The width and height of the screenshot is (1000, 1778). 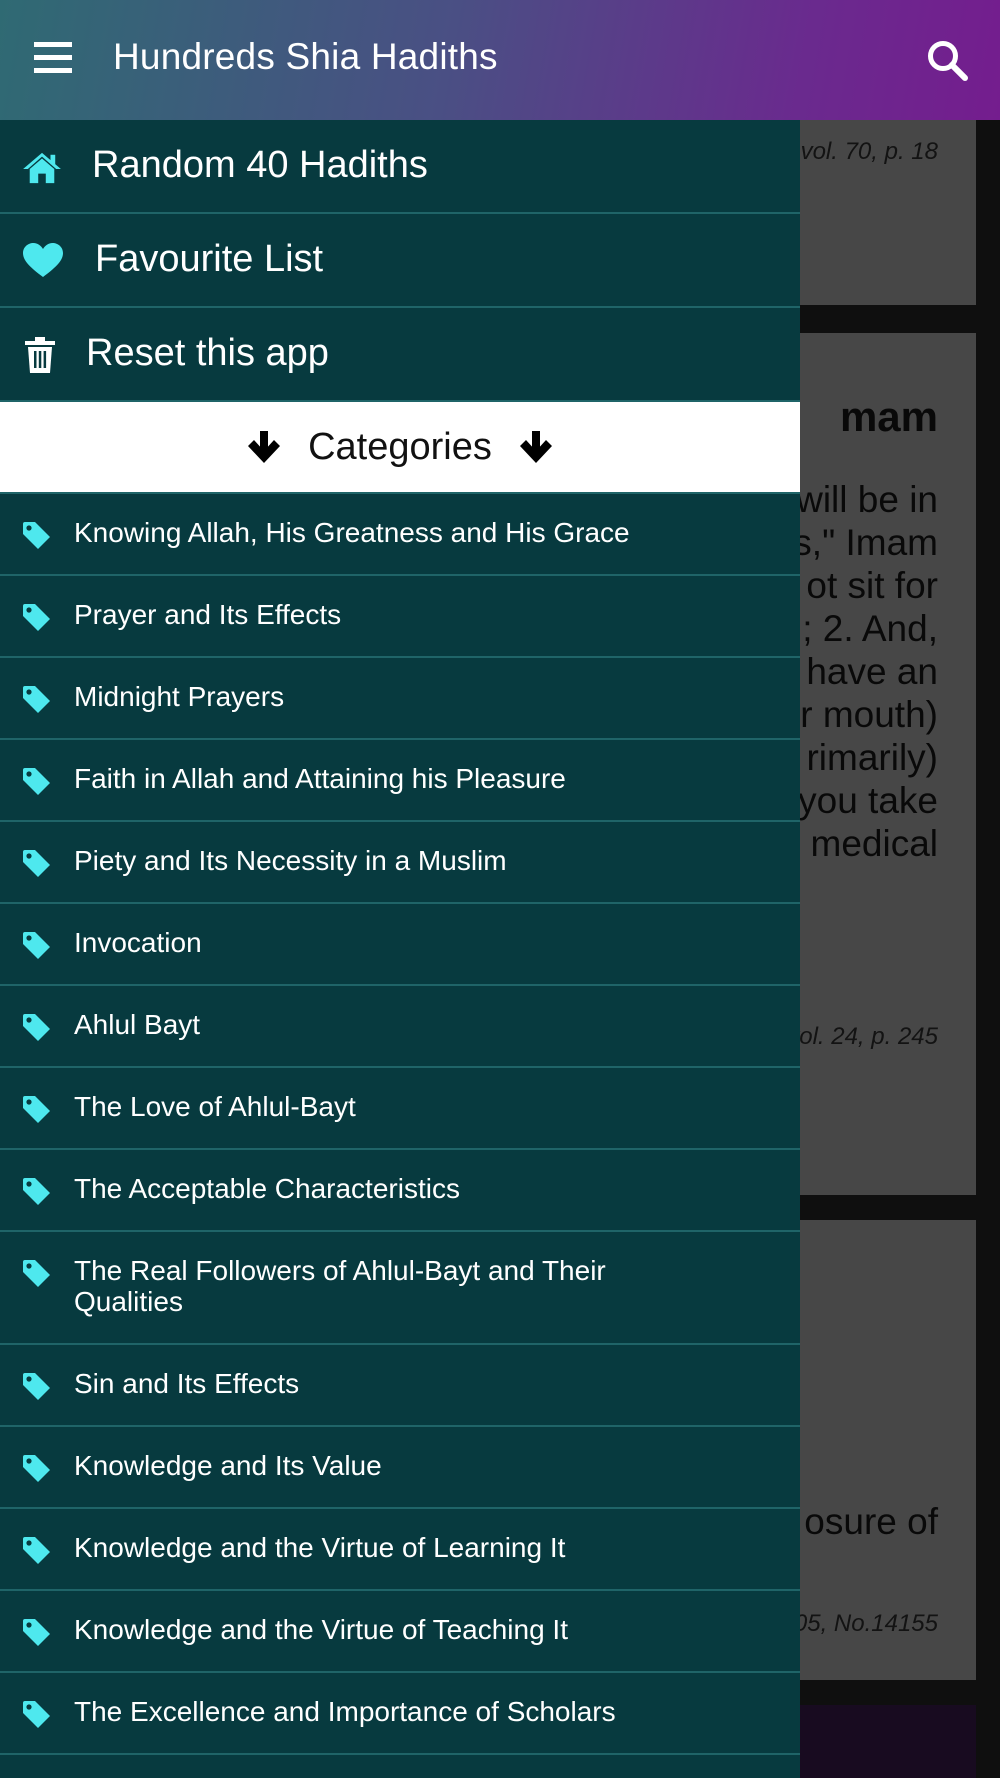 I want to click on nav-item-label: Reset this app, so click(x=207, y=353).